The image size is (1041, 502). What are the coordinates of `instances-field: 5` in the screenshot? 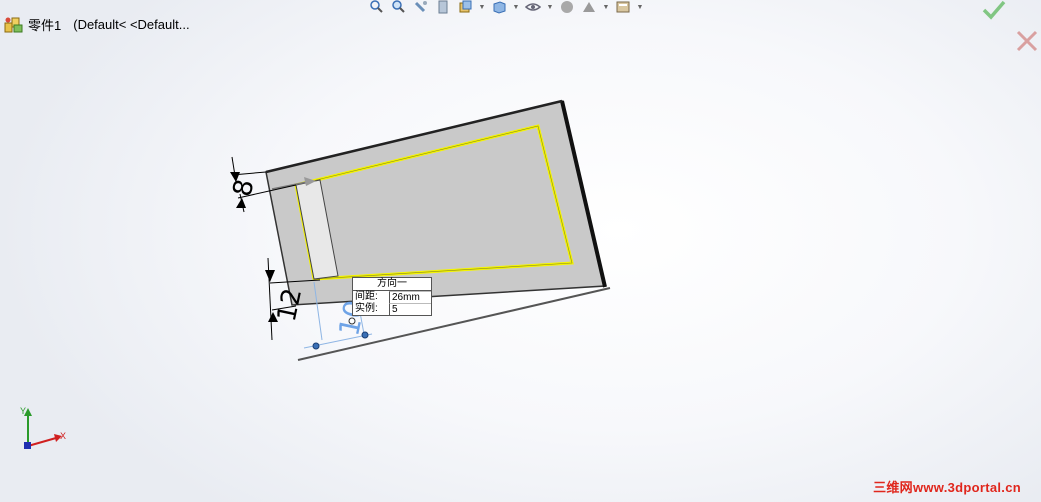 It's located at (410, 309).